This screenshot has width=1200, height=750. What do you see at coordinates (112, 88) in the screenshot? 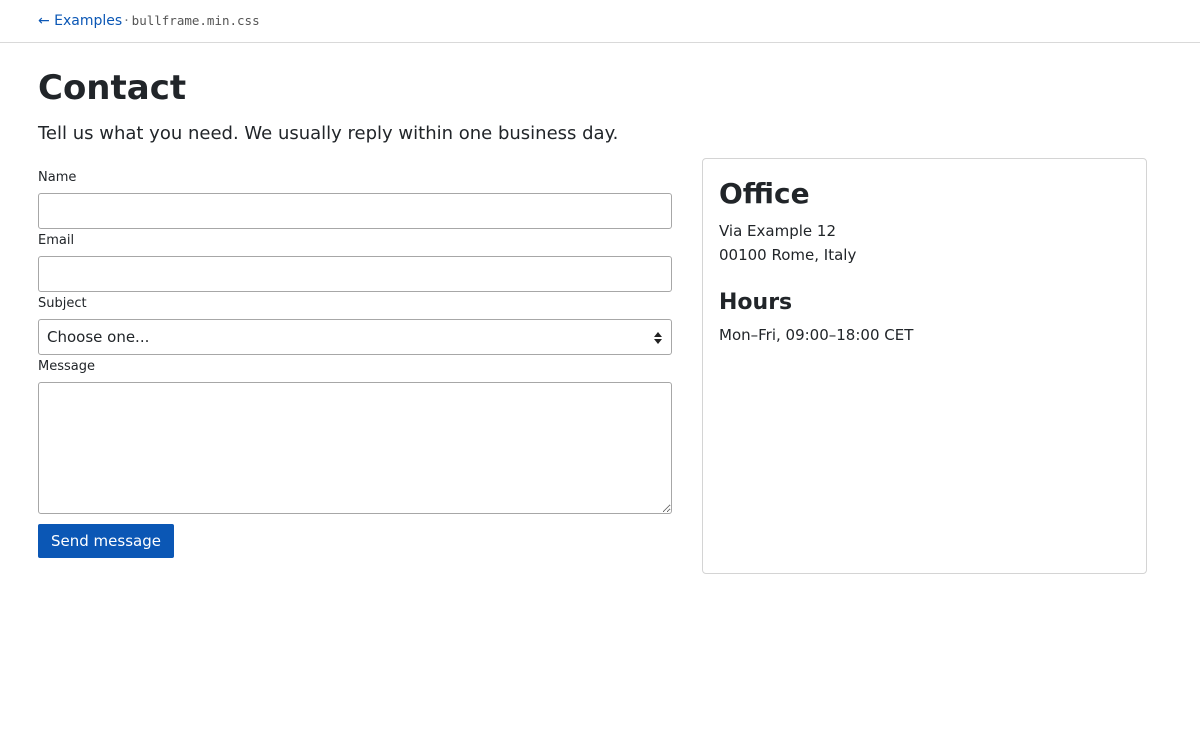
I see `page-title: Contact` at bounding box center [112, 88].